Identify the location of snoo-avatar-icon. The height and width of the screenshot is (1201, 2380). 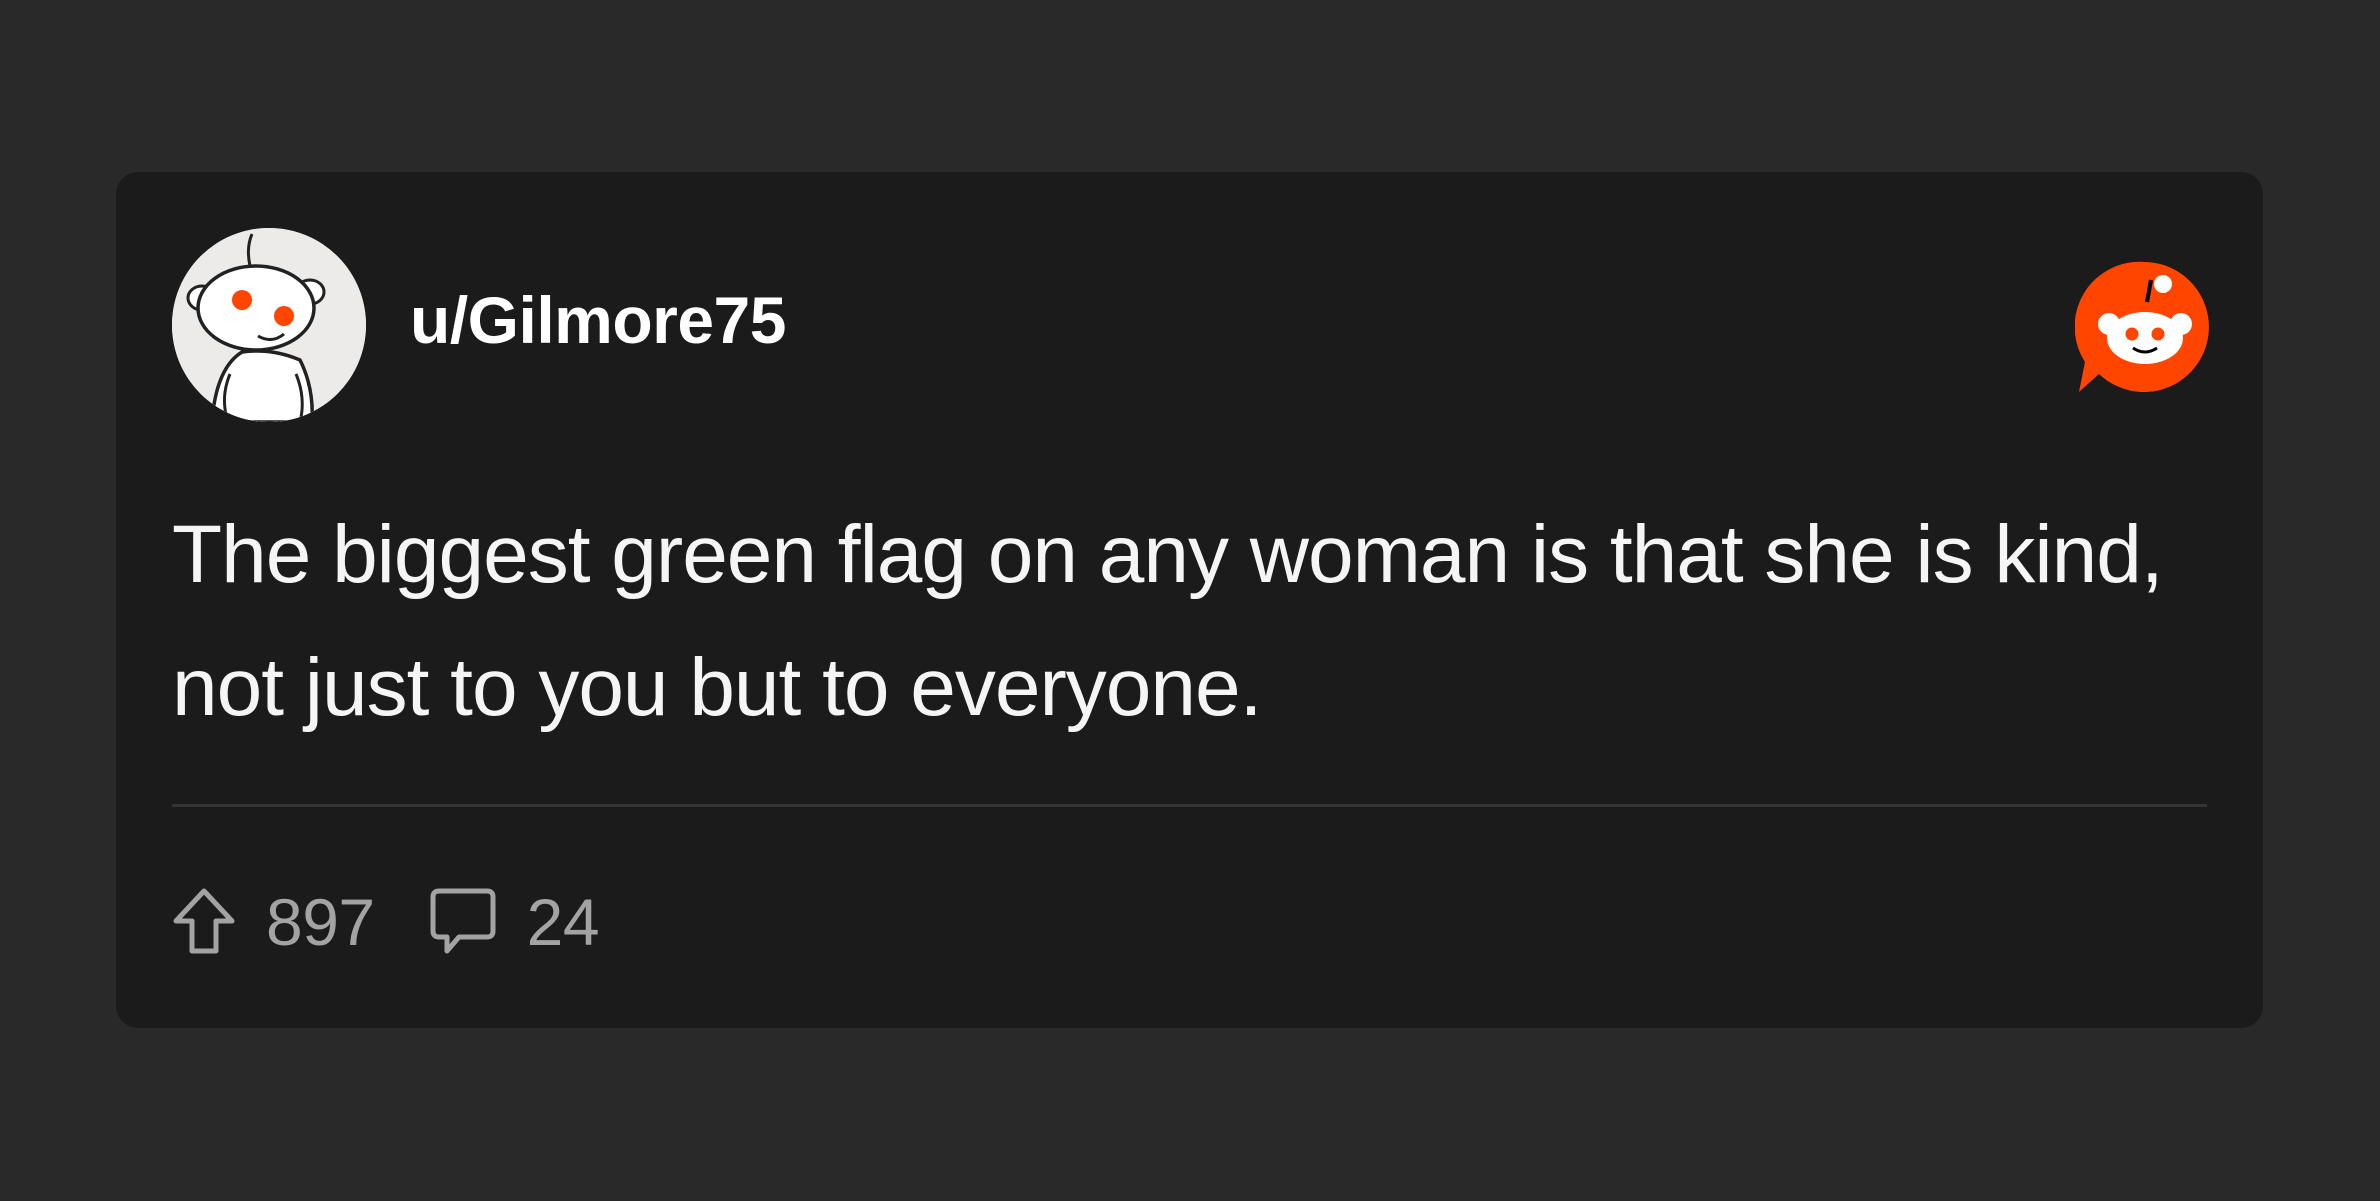
(269, 325).